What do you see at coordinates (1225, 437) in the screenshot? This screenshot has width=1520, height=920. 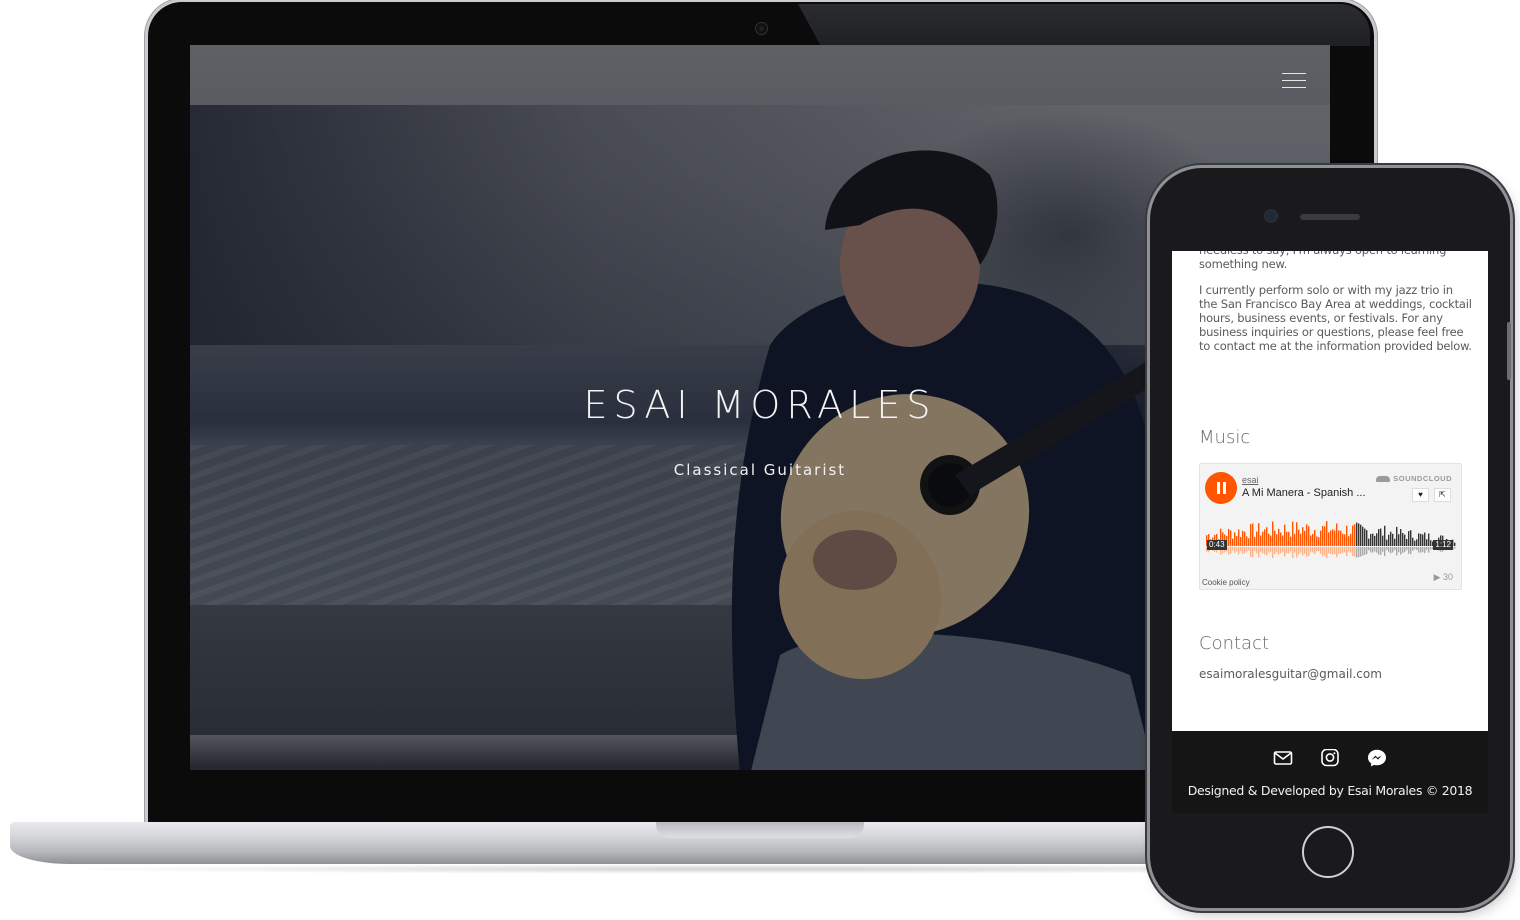 I see `music-heading: Music` at bounding box center [1225, 437].